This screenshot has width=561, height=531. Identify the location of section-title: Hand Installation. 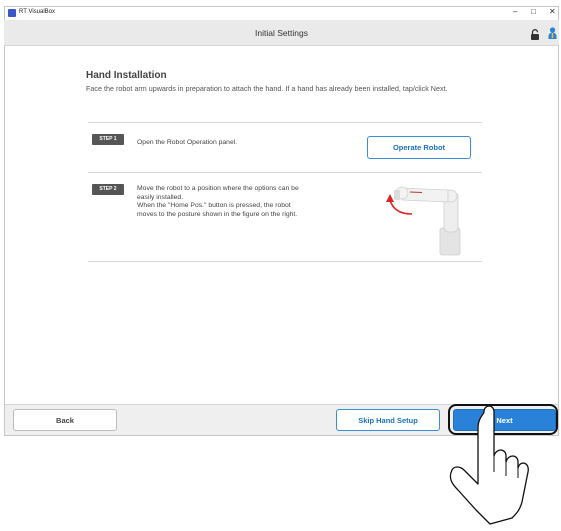
(126, 75).